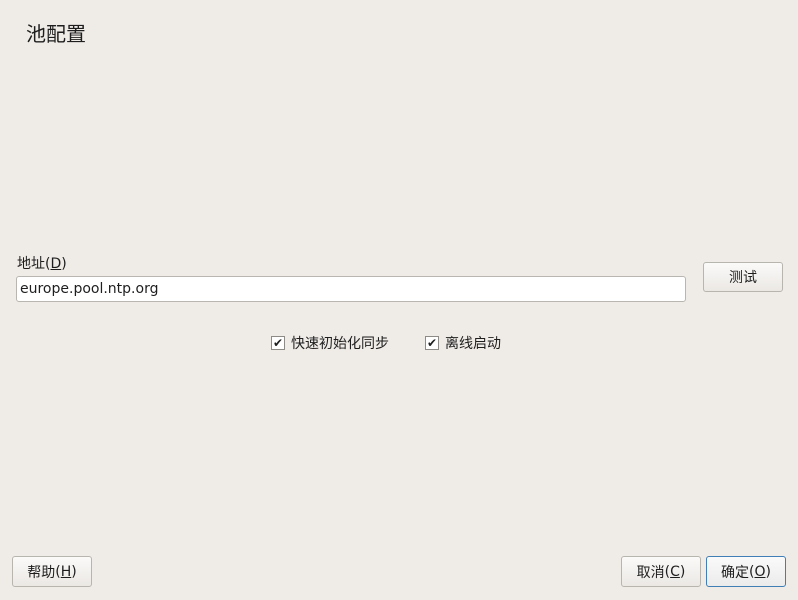 This screenshot has height=600, width=798. I want to click on cancel-mnemonic-wrap: C, so click(675, 572).